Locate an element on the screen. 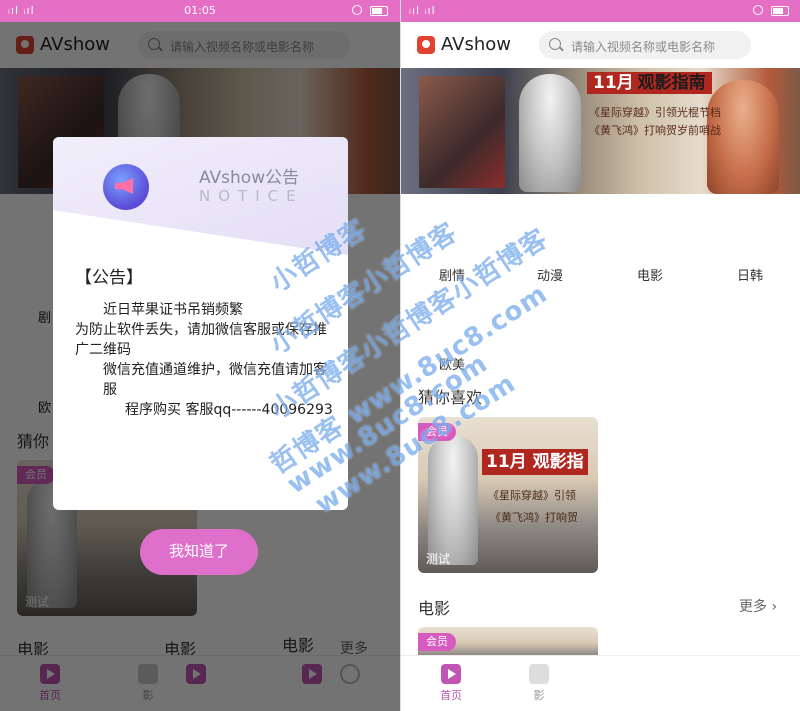 This screenshot has height=711, width=800. more-link: 更多 › is located at coordinates (758, 606).